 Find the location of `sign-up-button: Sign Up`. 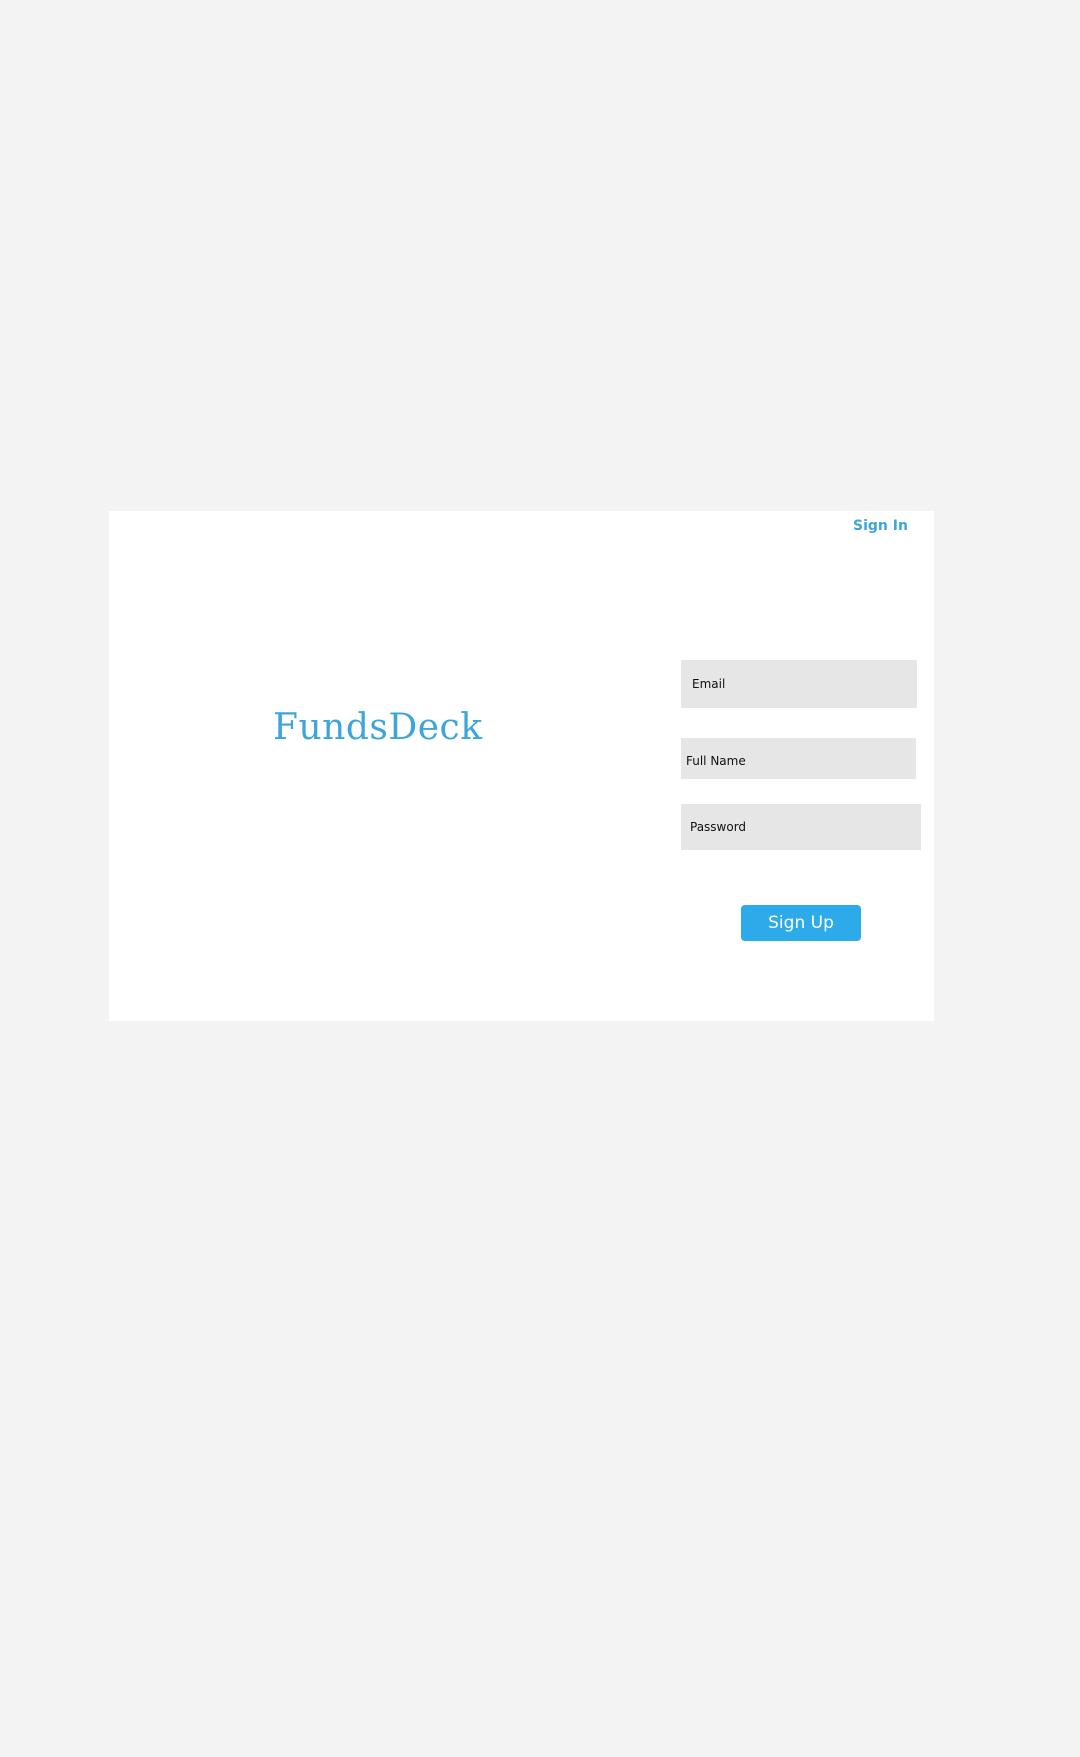

sign-up-button: Sign Up is located at coordinates (801, 923).